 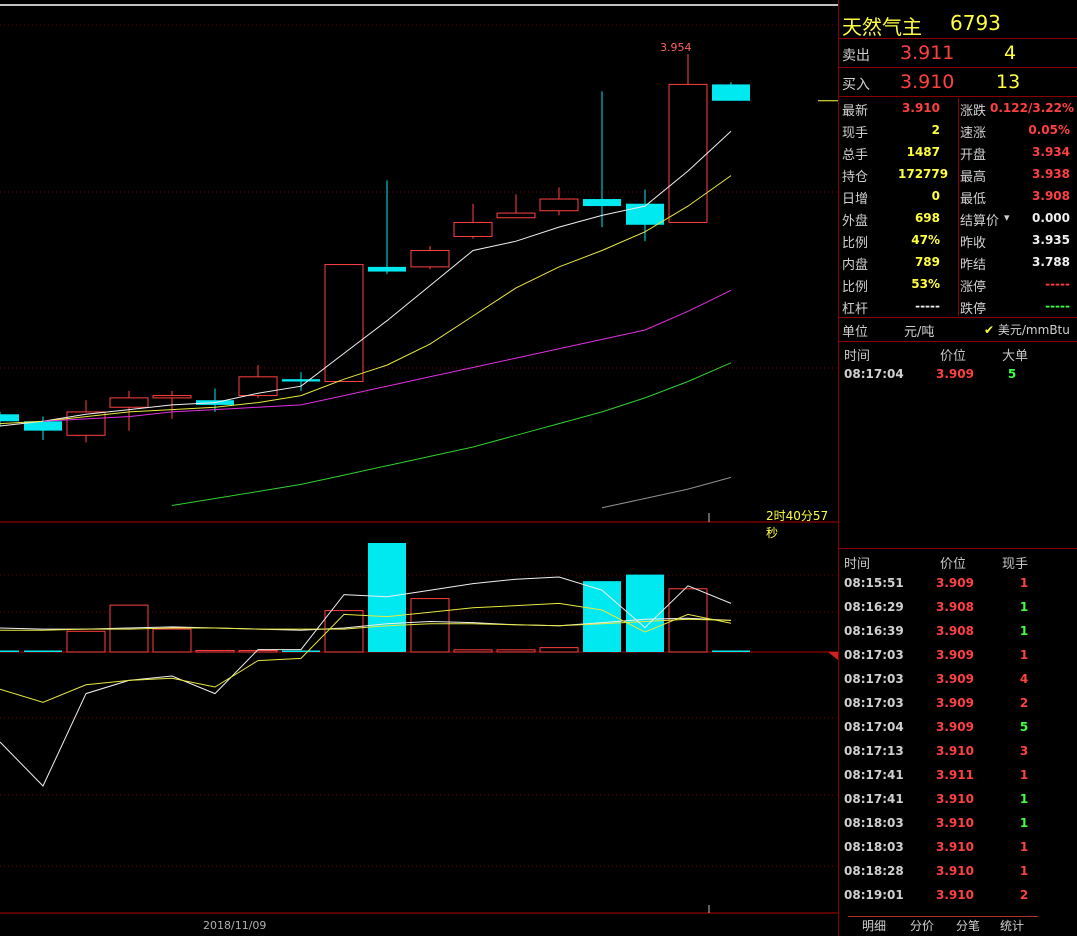 I want to click on big-order-row: 08:17:04 3.909 5, so click(x=957, y=376).